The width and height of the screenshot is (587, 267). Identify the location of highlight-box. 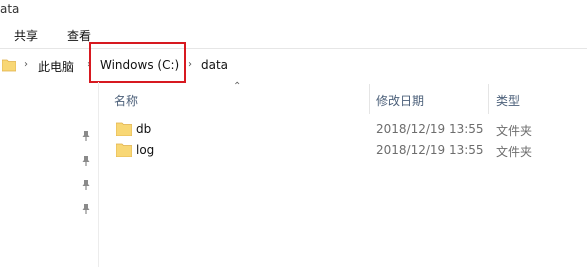
(137, 62).